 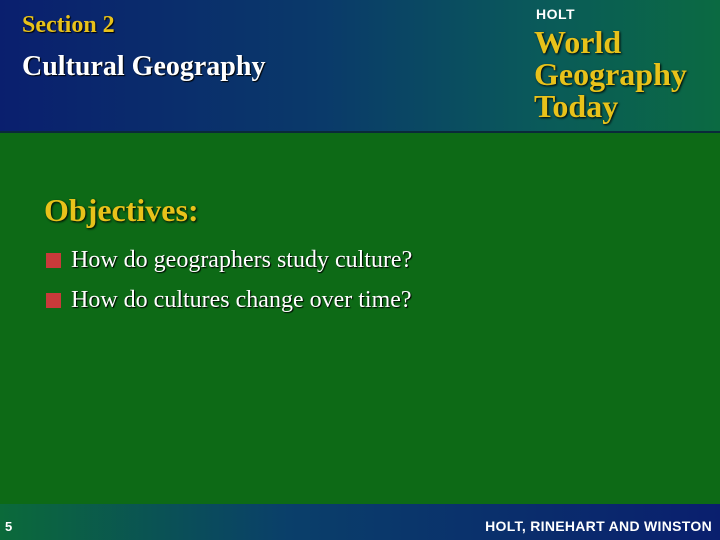 What do you see at coordinates (578, 42) in the screenshot?
I see `brand-title-line: World` at bounding box center [578, 42].